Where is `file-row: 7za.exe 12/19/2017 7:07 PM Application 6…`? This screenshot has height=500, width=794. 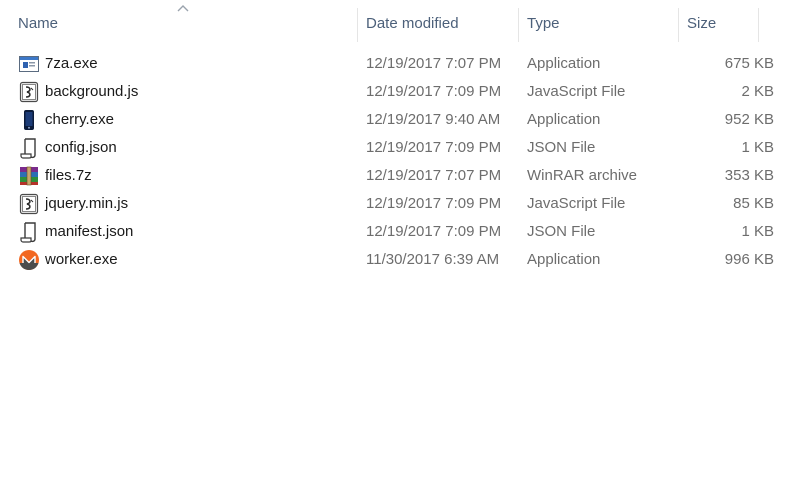
file-row: 7za.exe 12/19/2017 7:07 PM Application 6… is located at coordinates (397, 64).